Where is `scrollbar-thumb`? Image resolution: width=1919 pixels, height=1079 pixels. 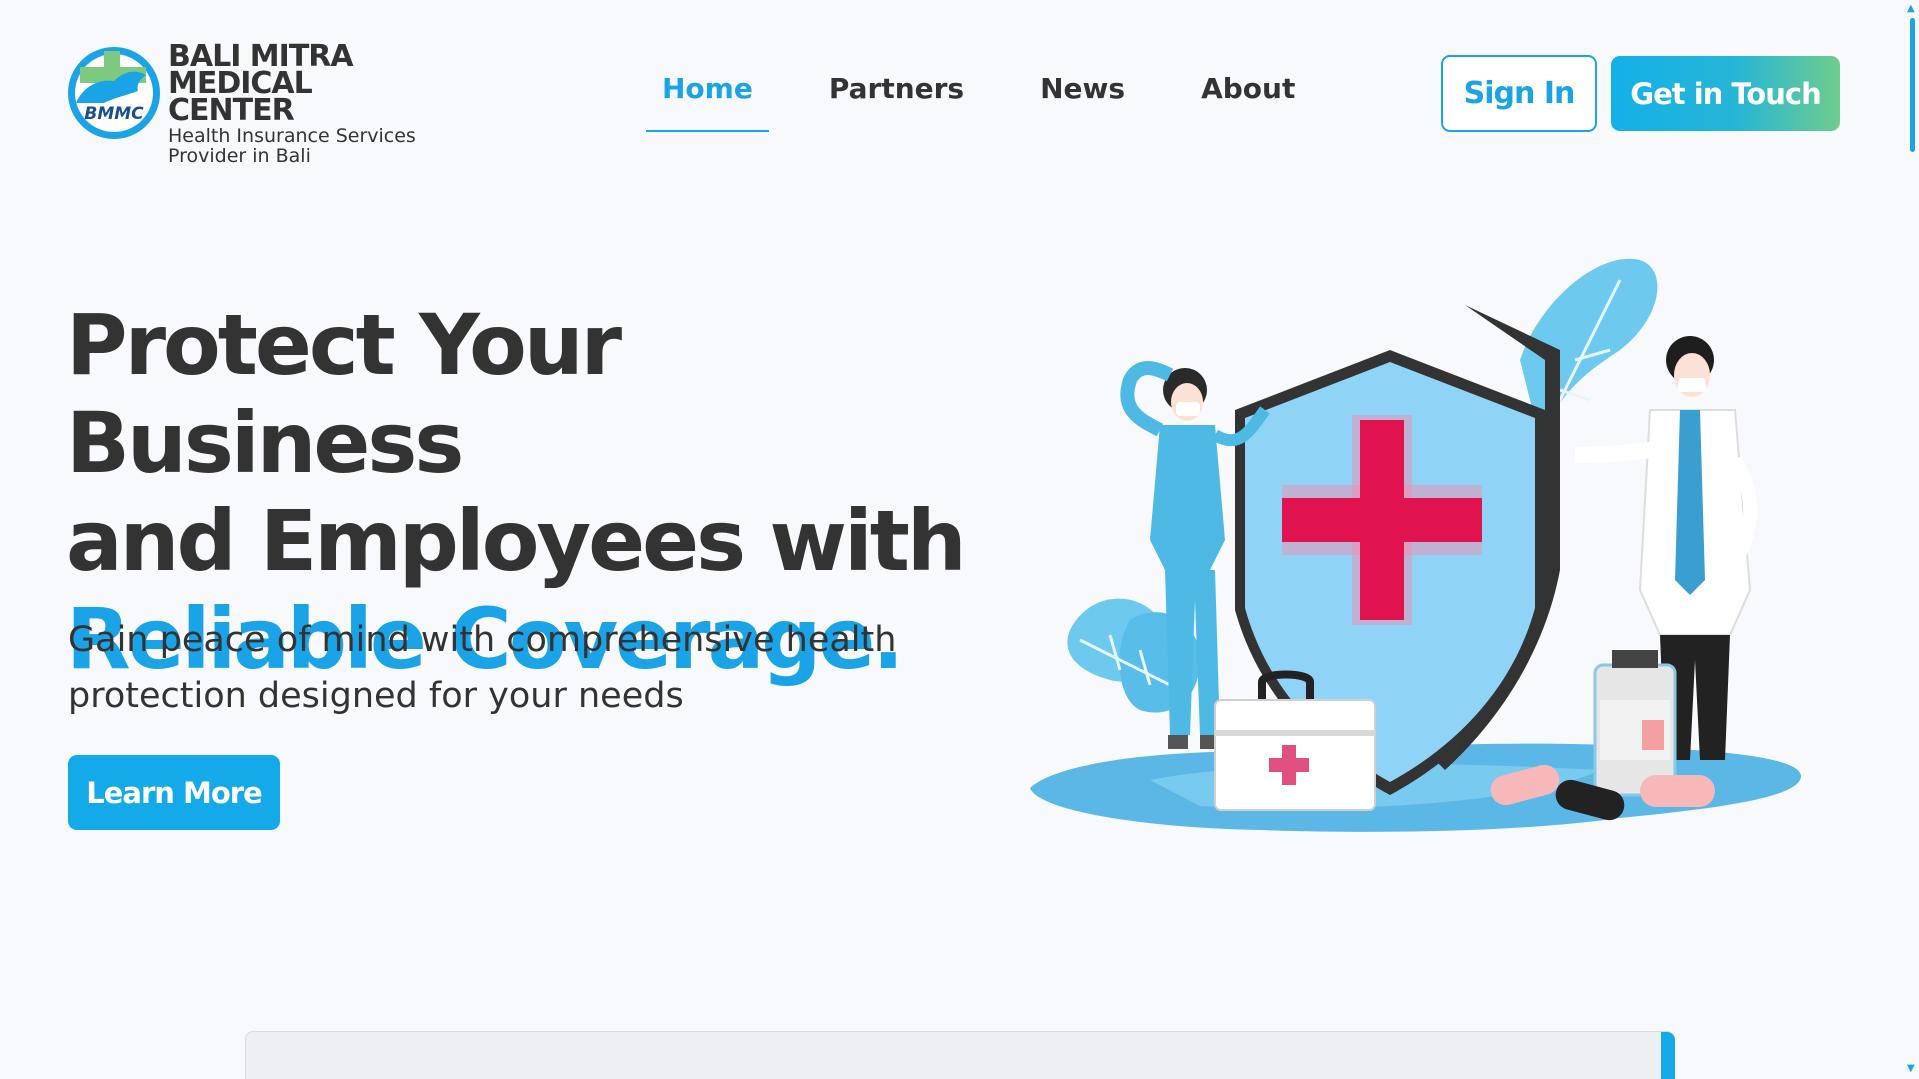
scrollbar-thumb is located at coordinates (1912, 85).